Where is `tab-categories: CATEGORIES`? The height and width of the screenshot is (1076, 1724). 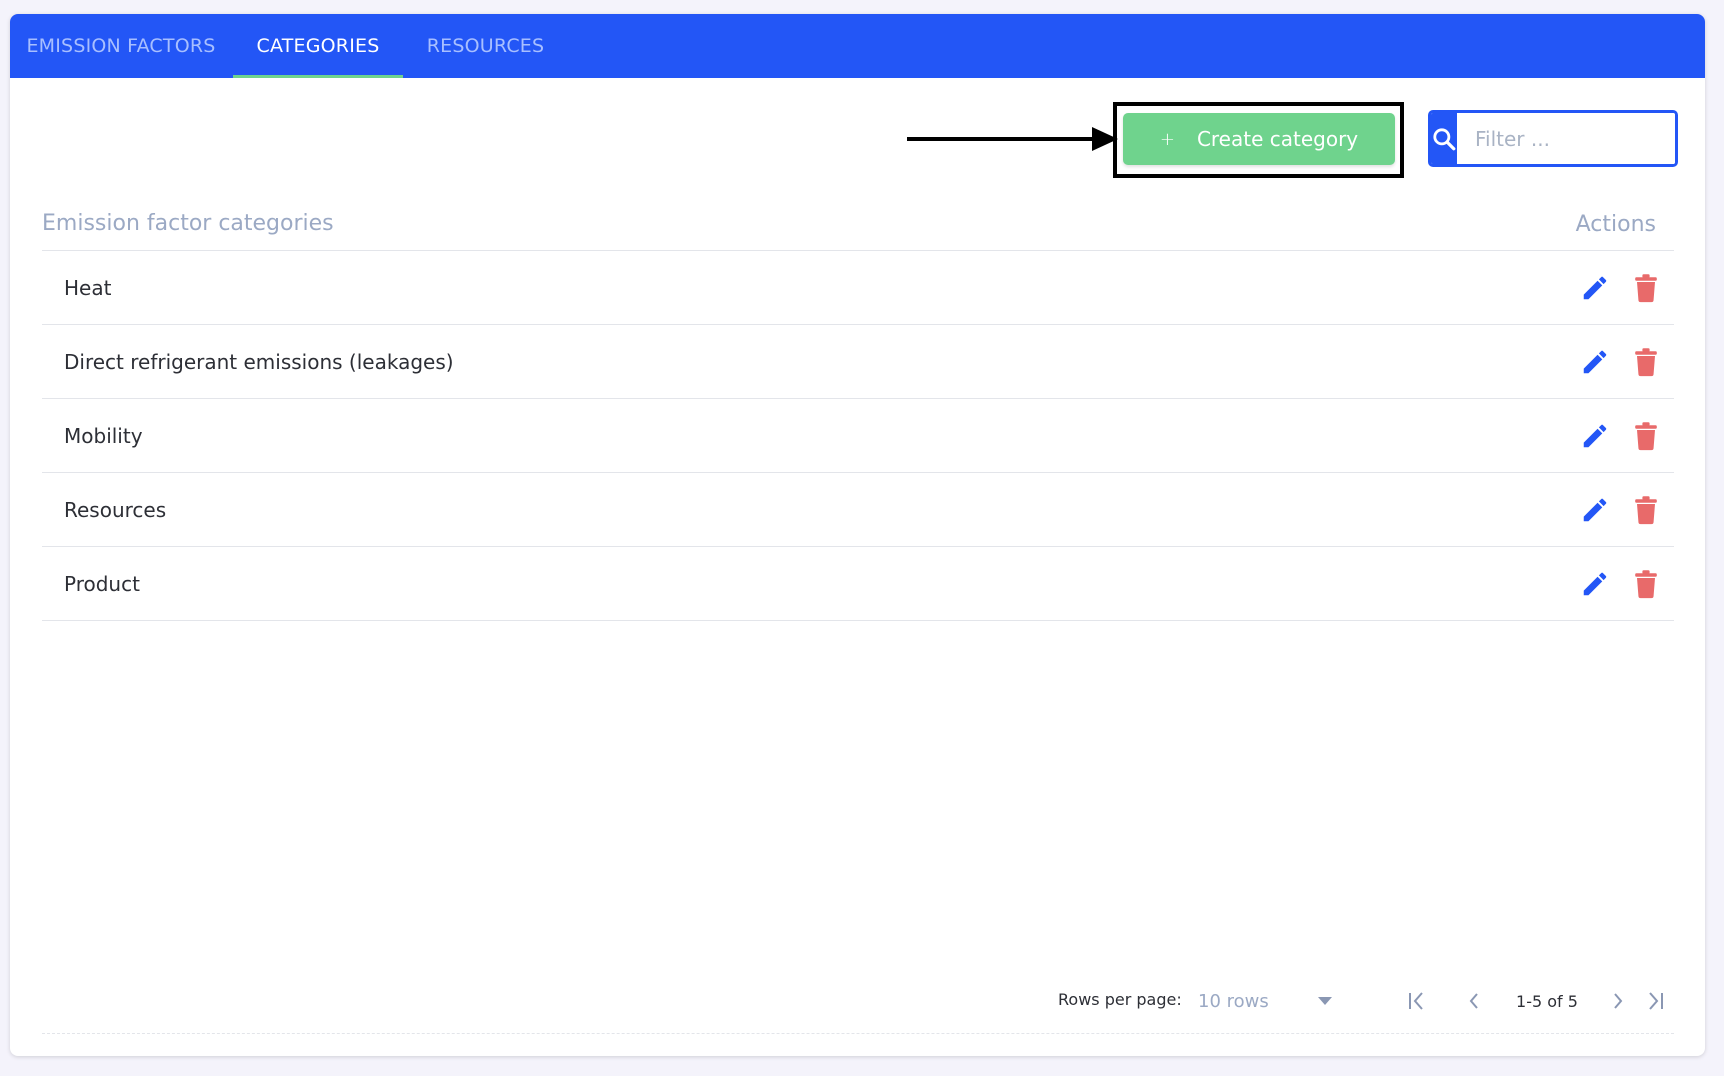 tab-categories: CATEGORIES is located at coordinates (318, 46).